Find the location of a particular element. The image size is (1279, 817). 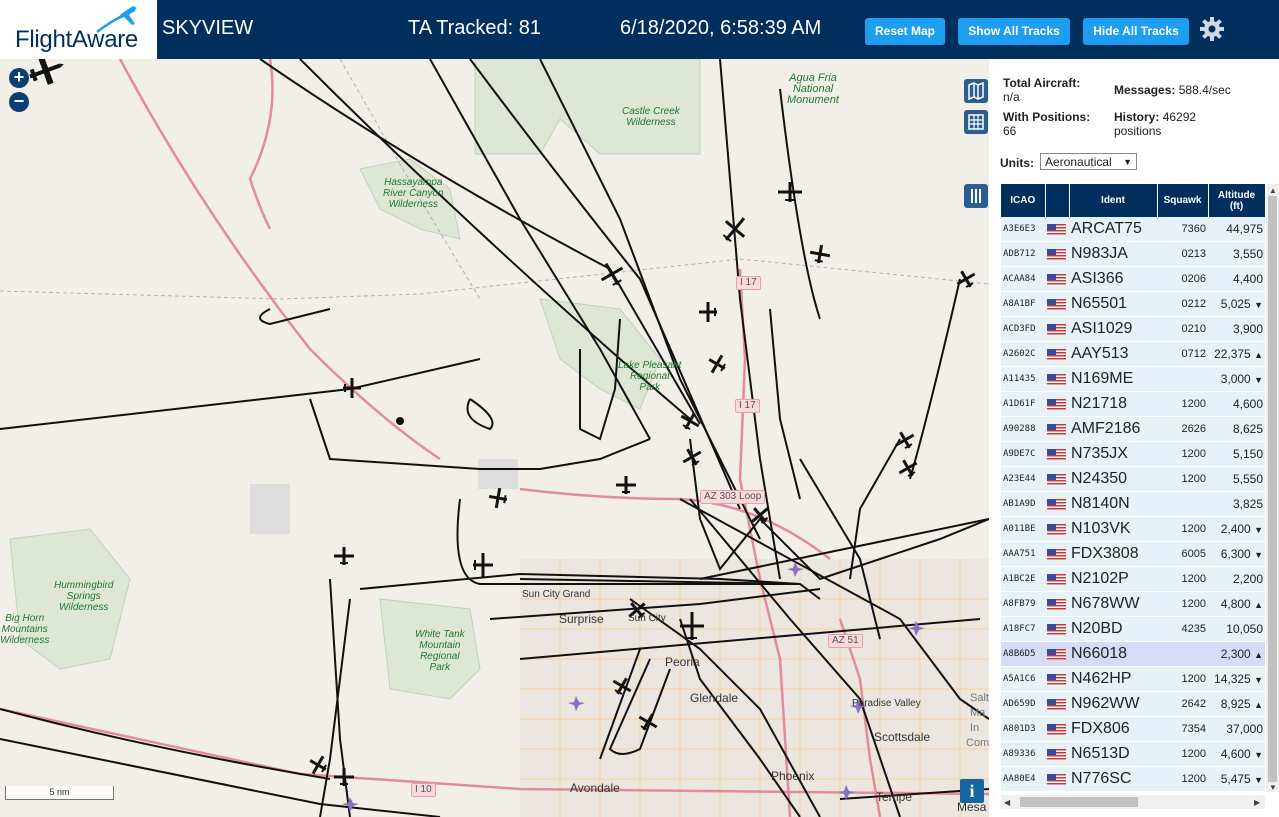

cell-ident: N103VK is located at coordinates (1113, 529).